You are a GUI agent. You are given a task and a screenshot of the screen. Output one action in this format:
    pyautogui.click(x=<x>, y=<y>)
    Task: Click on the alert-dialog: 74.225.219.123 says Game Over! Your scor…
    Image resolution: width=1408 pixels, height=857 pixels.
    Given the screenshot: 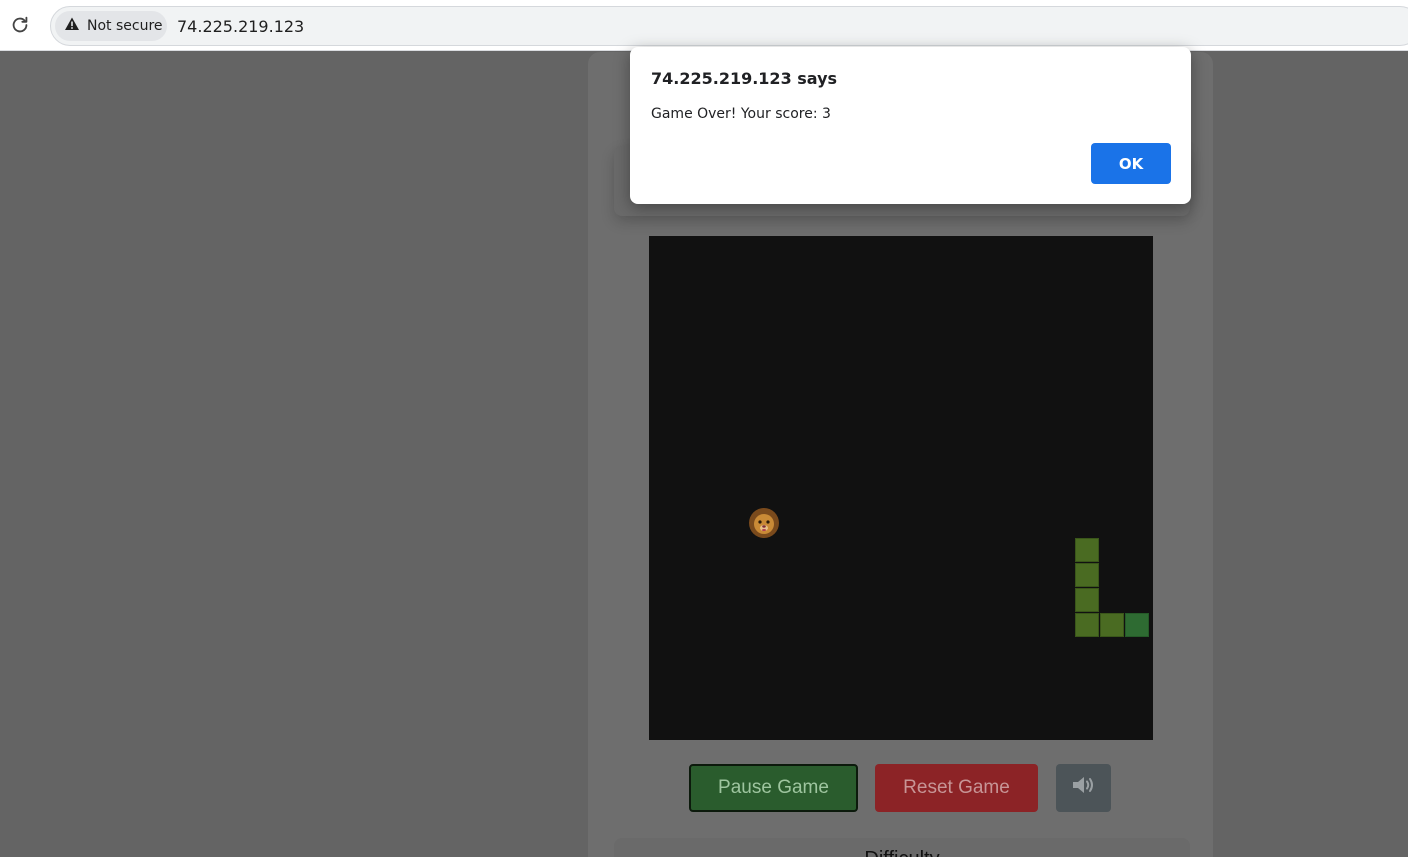 What is the action you would take?
    pyautogui.click(x=910, y=125)
    